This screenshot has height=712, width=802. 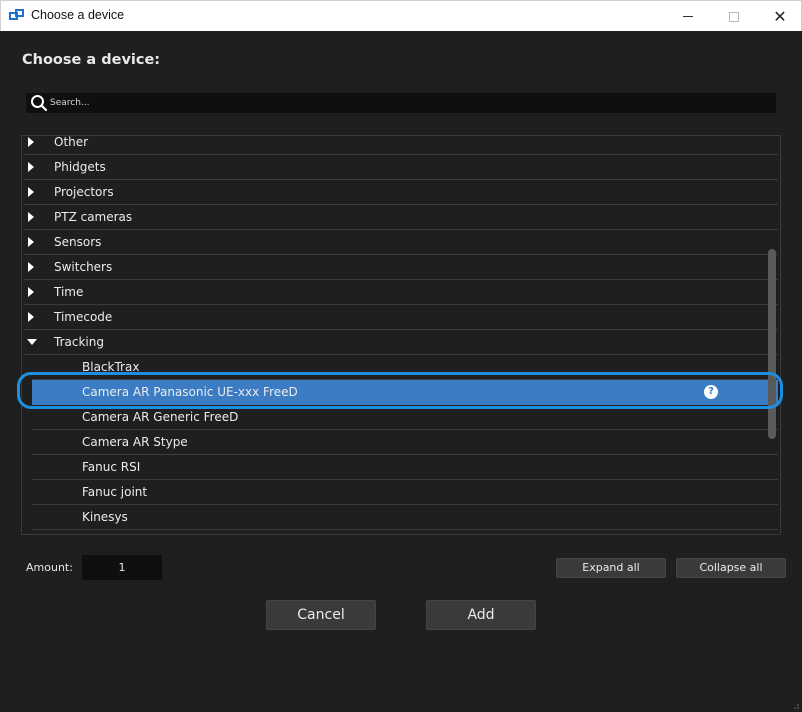 I want to click on maximize-button, so click(x=734, y=16).